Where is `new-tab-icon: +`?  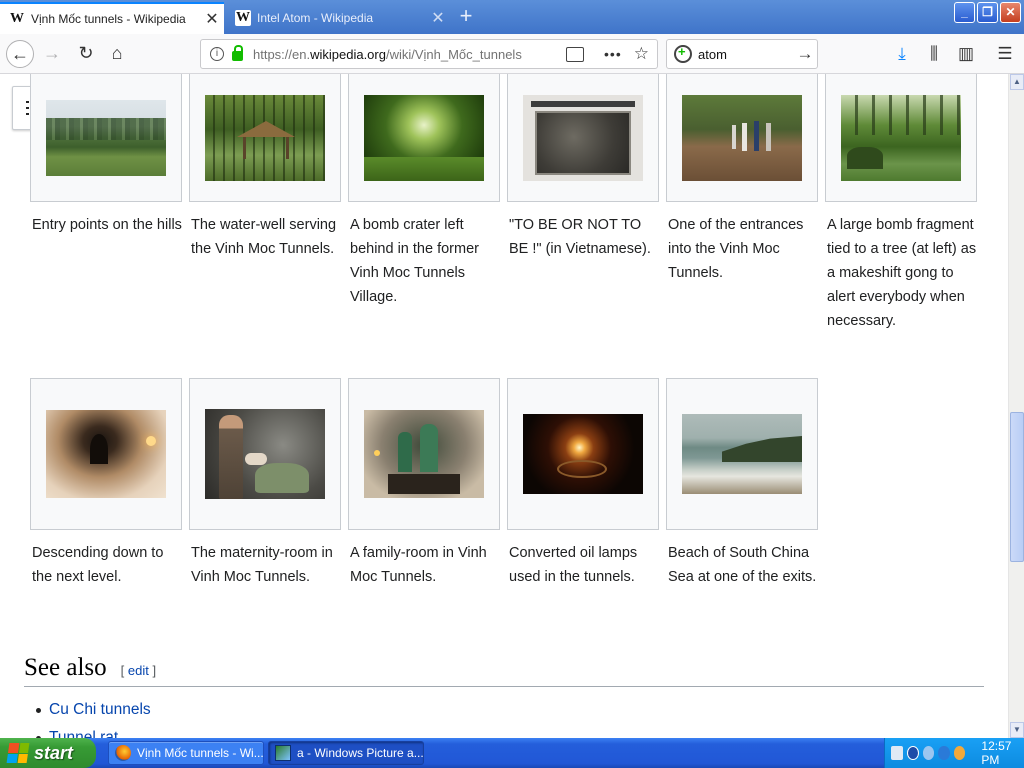 new-tab-icon: + is located at coordinates (466, 17).